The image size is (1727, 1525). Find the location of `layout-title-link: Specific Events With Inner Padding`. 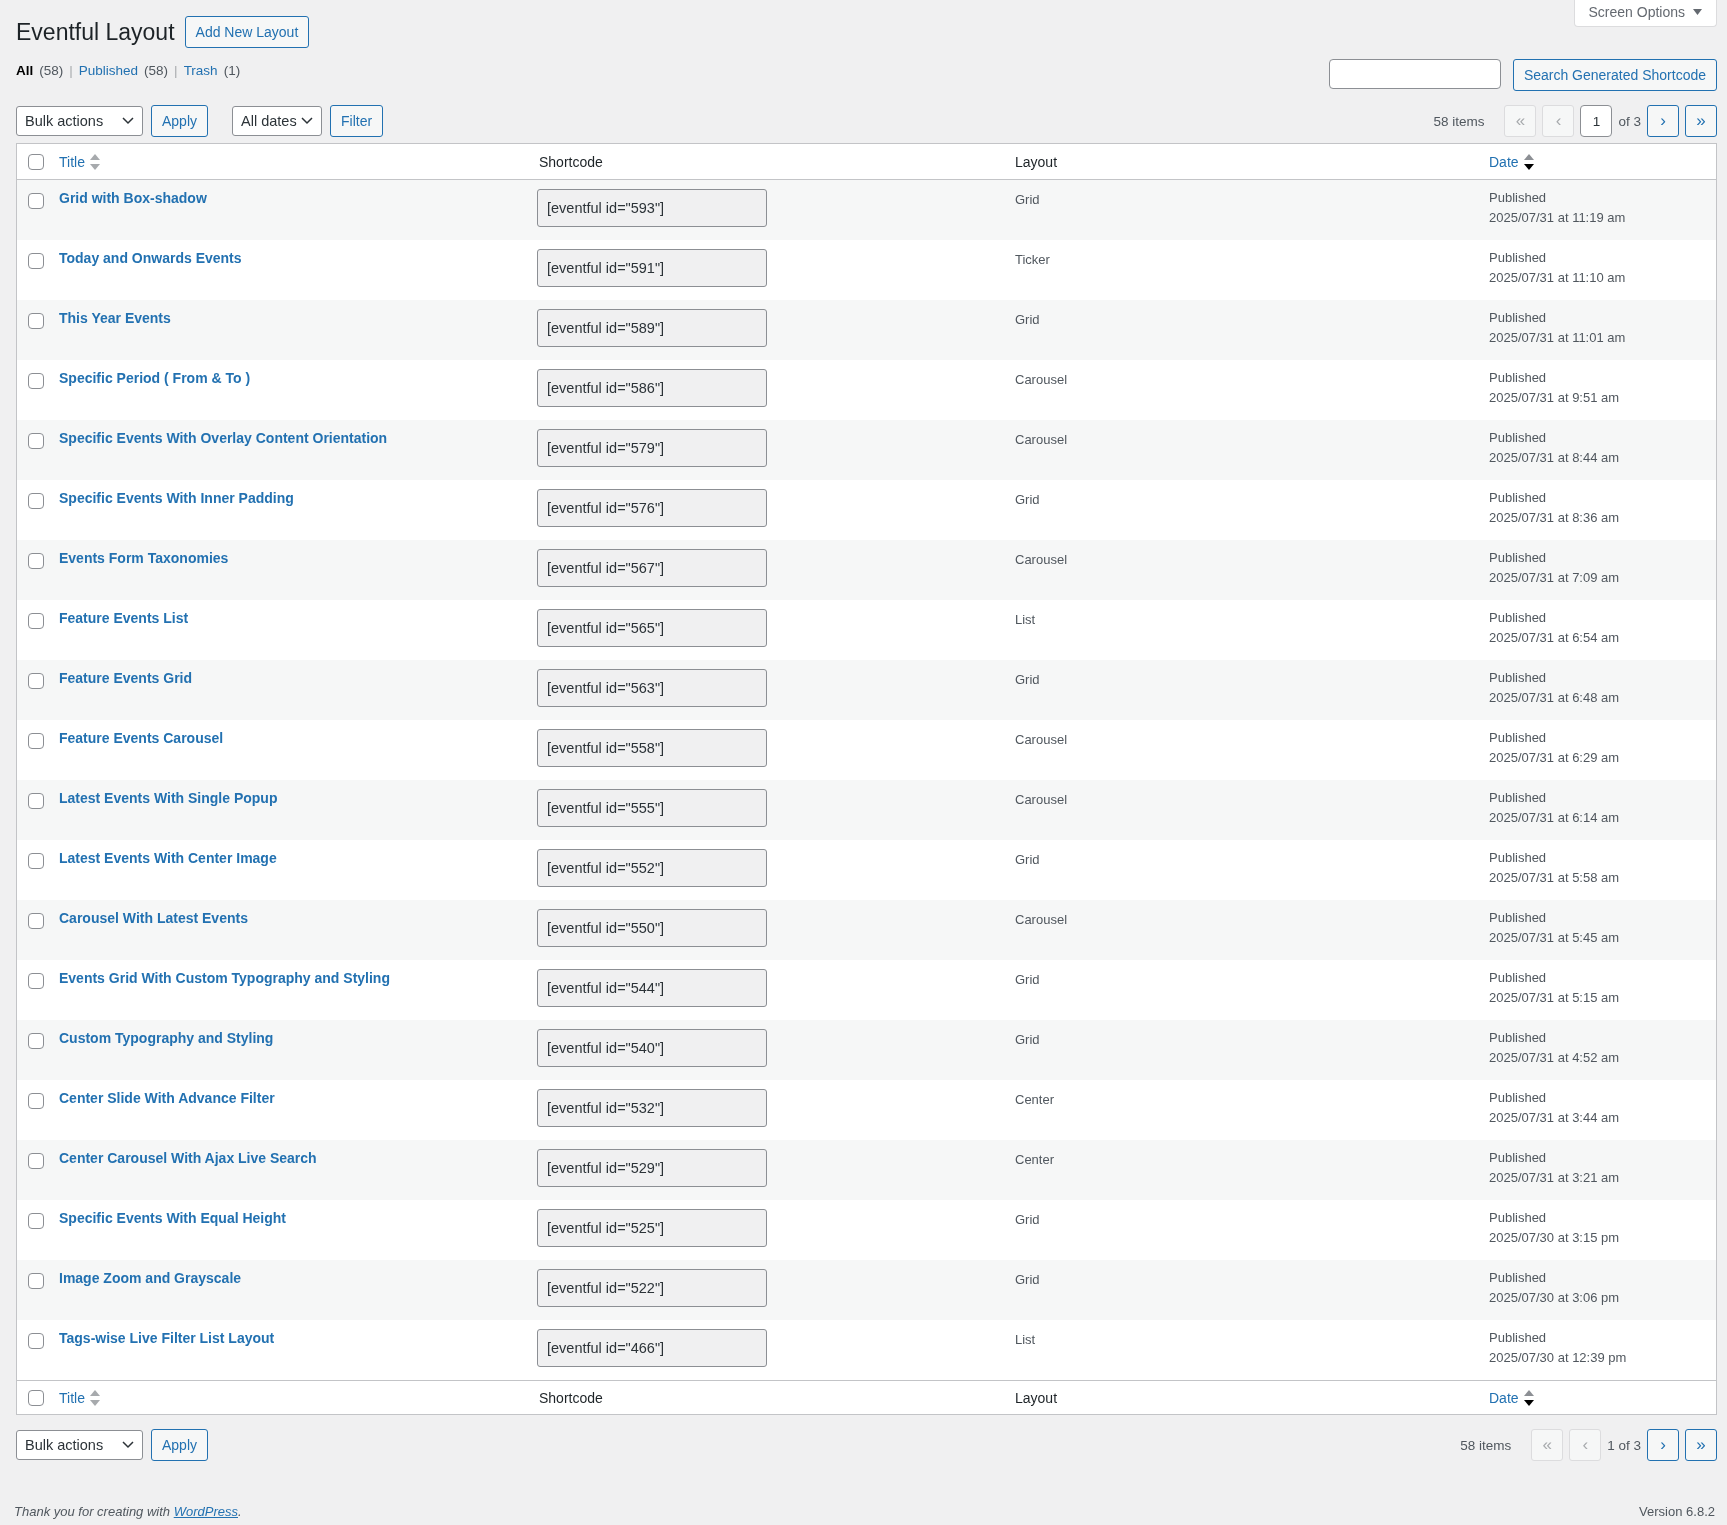

layout-title-link: Specific Events With Inner Padding is located at coordinates (176, 498).